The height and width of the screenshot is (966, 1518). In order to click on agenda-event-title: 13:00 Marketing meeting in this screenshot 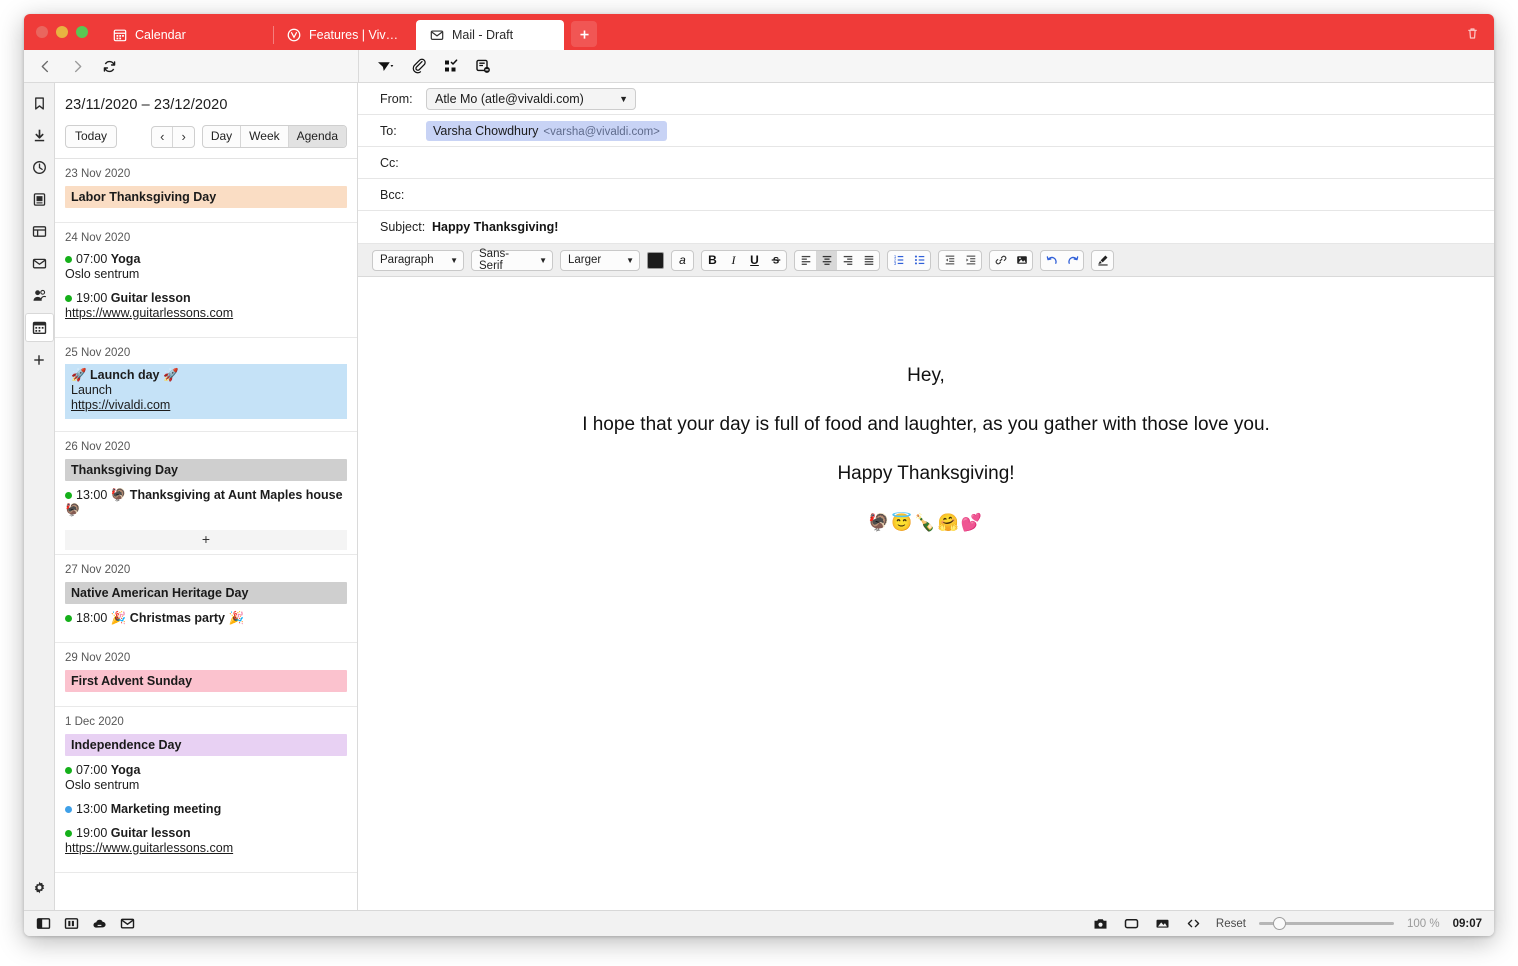, I will do `click(206, 809)`.